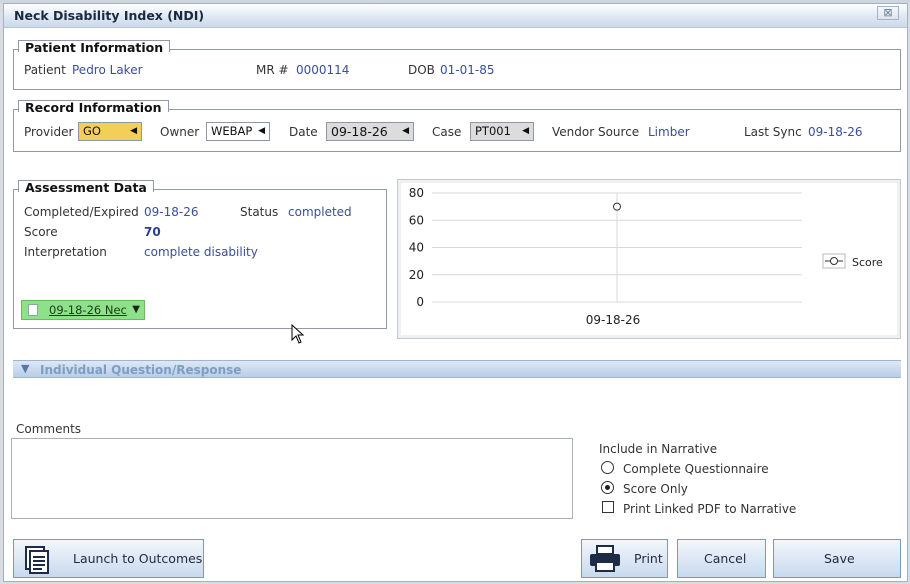 This screenshot has height=584, width=910. I want to click on provider-select-value: GO, so click(92, 131).